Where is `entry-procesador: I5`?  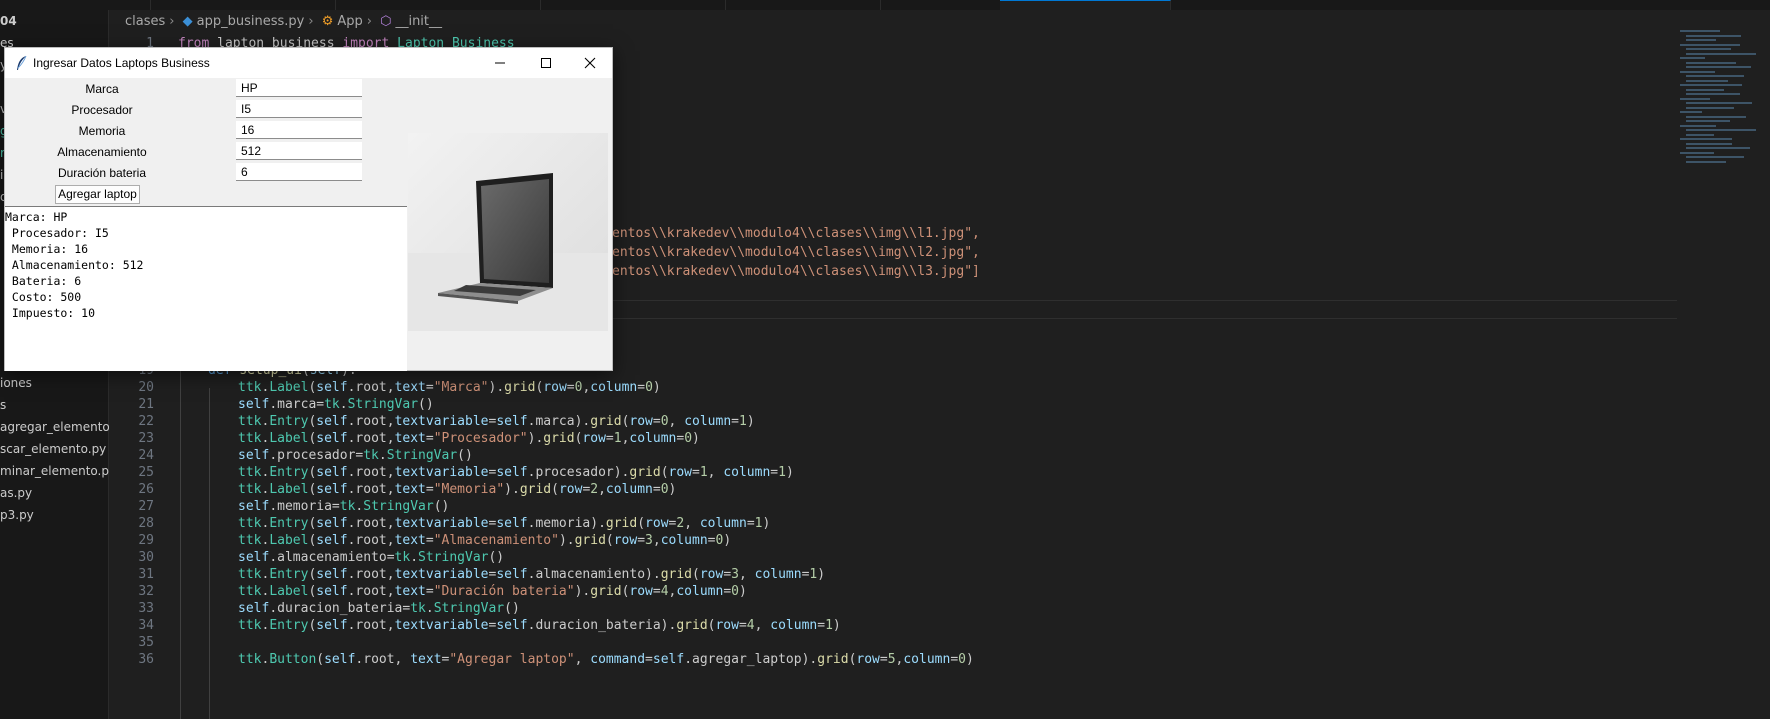 entry-procesador: I5 is located at coordinates (299, 109).